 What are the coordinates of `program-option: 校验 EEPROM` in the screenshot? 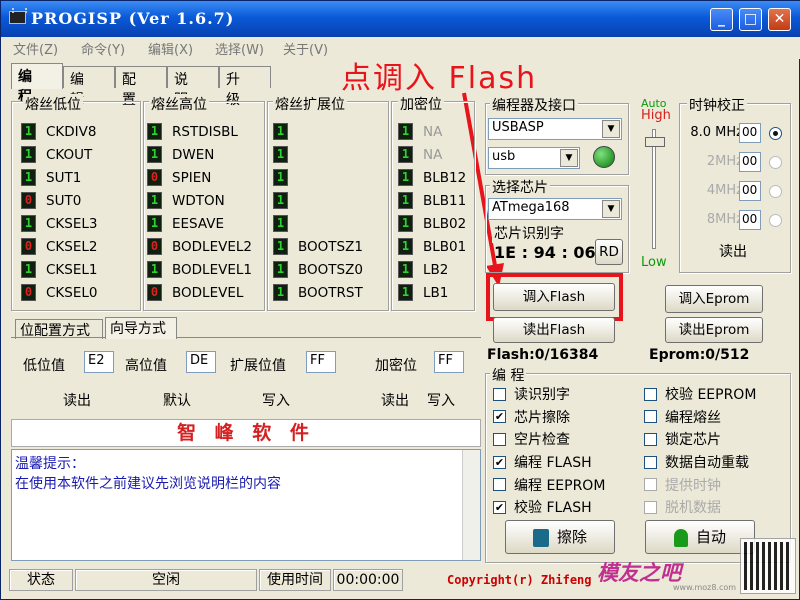 It's located at (700, 394).